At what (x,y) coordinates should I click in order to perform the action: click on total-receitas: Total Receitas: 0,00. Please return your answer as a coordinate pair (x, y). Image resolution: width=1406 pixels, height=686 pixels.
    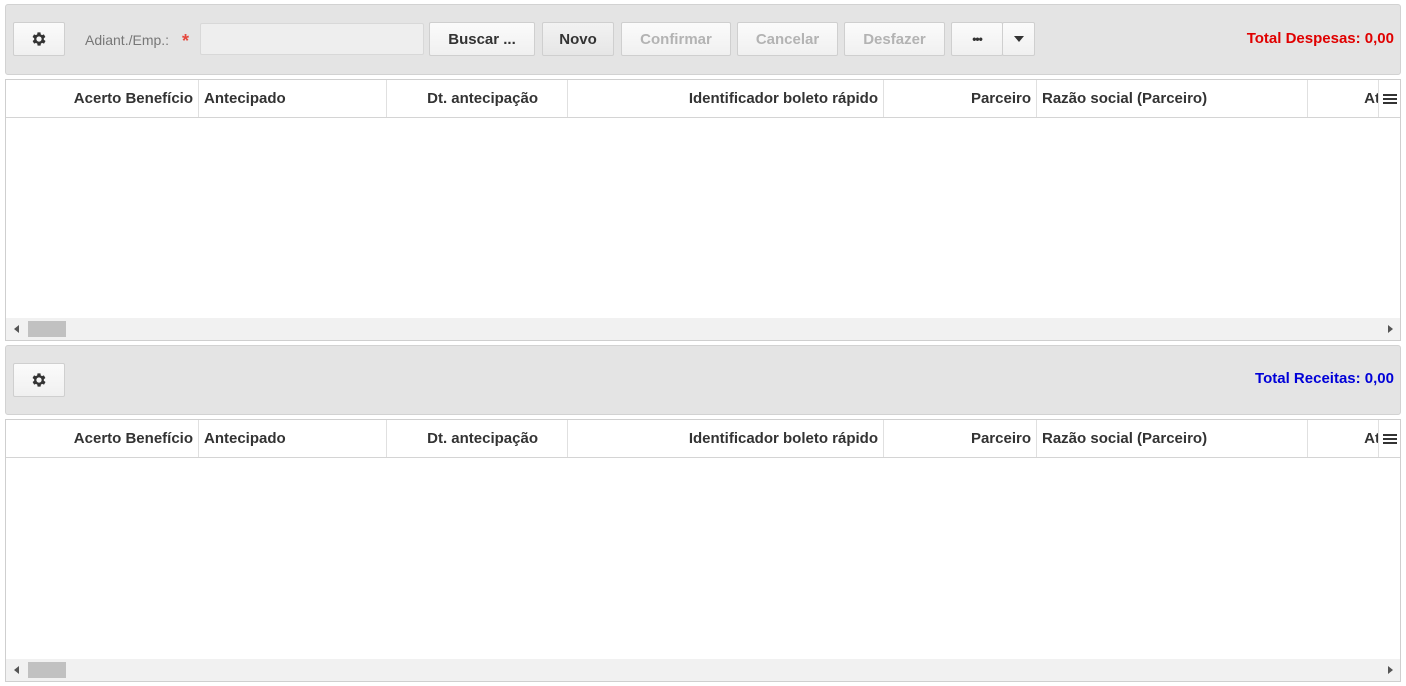
    Looking at the image, I should click on (1324, 378).